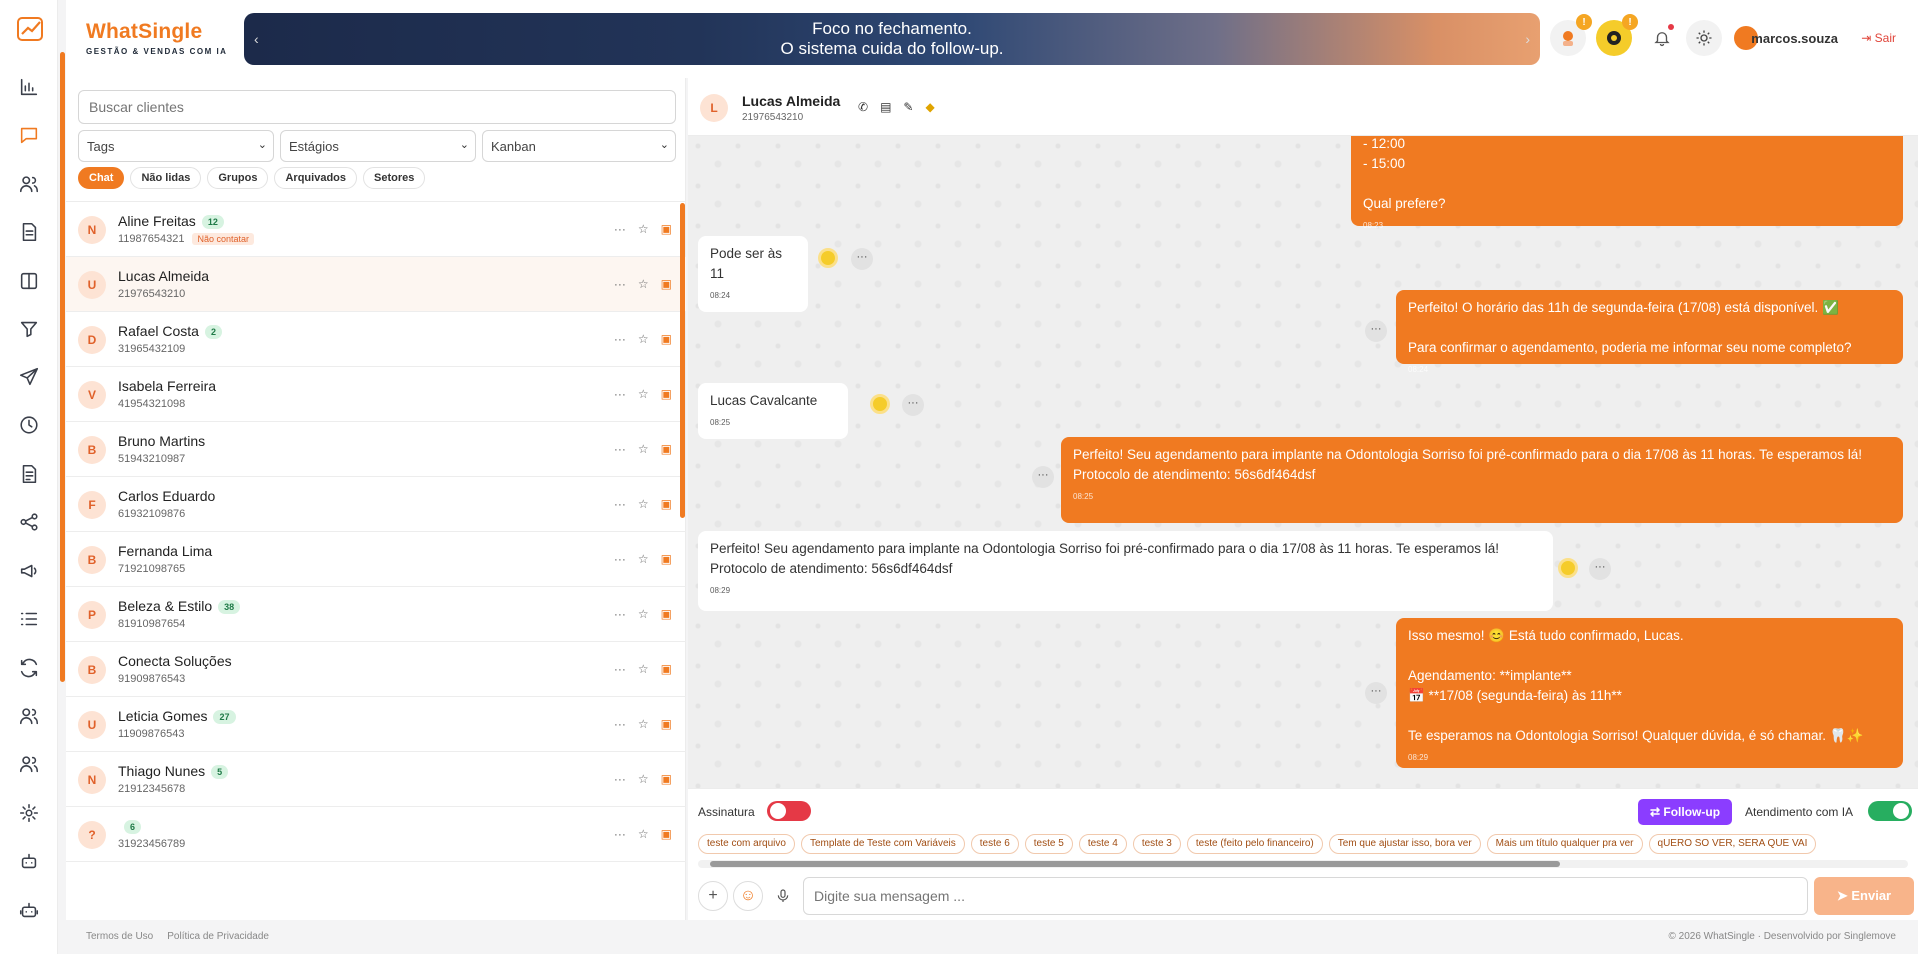 Image resolution: width=1918 pixels, height=954 pixels. Describe the element at coordinates (882, 844) in the screenshot. I see `template-chip: Template de Teste com Variáveis` at that location.